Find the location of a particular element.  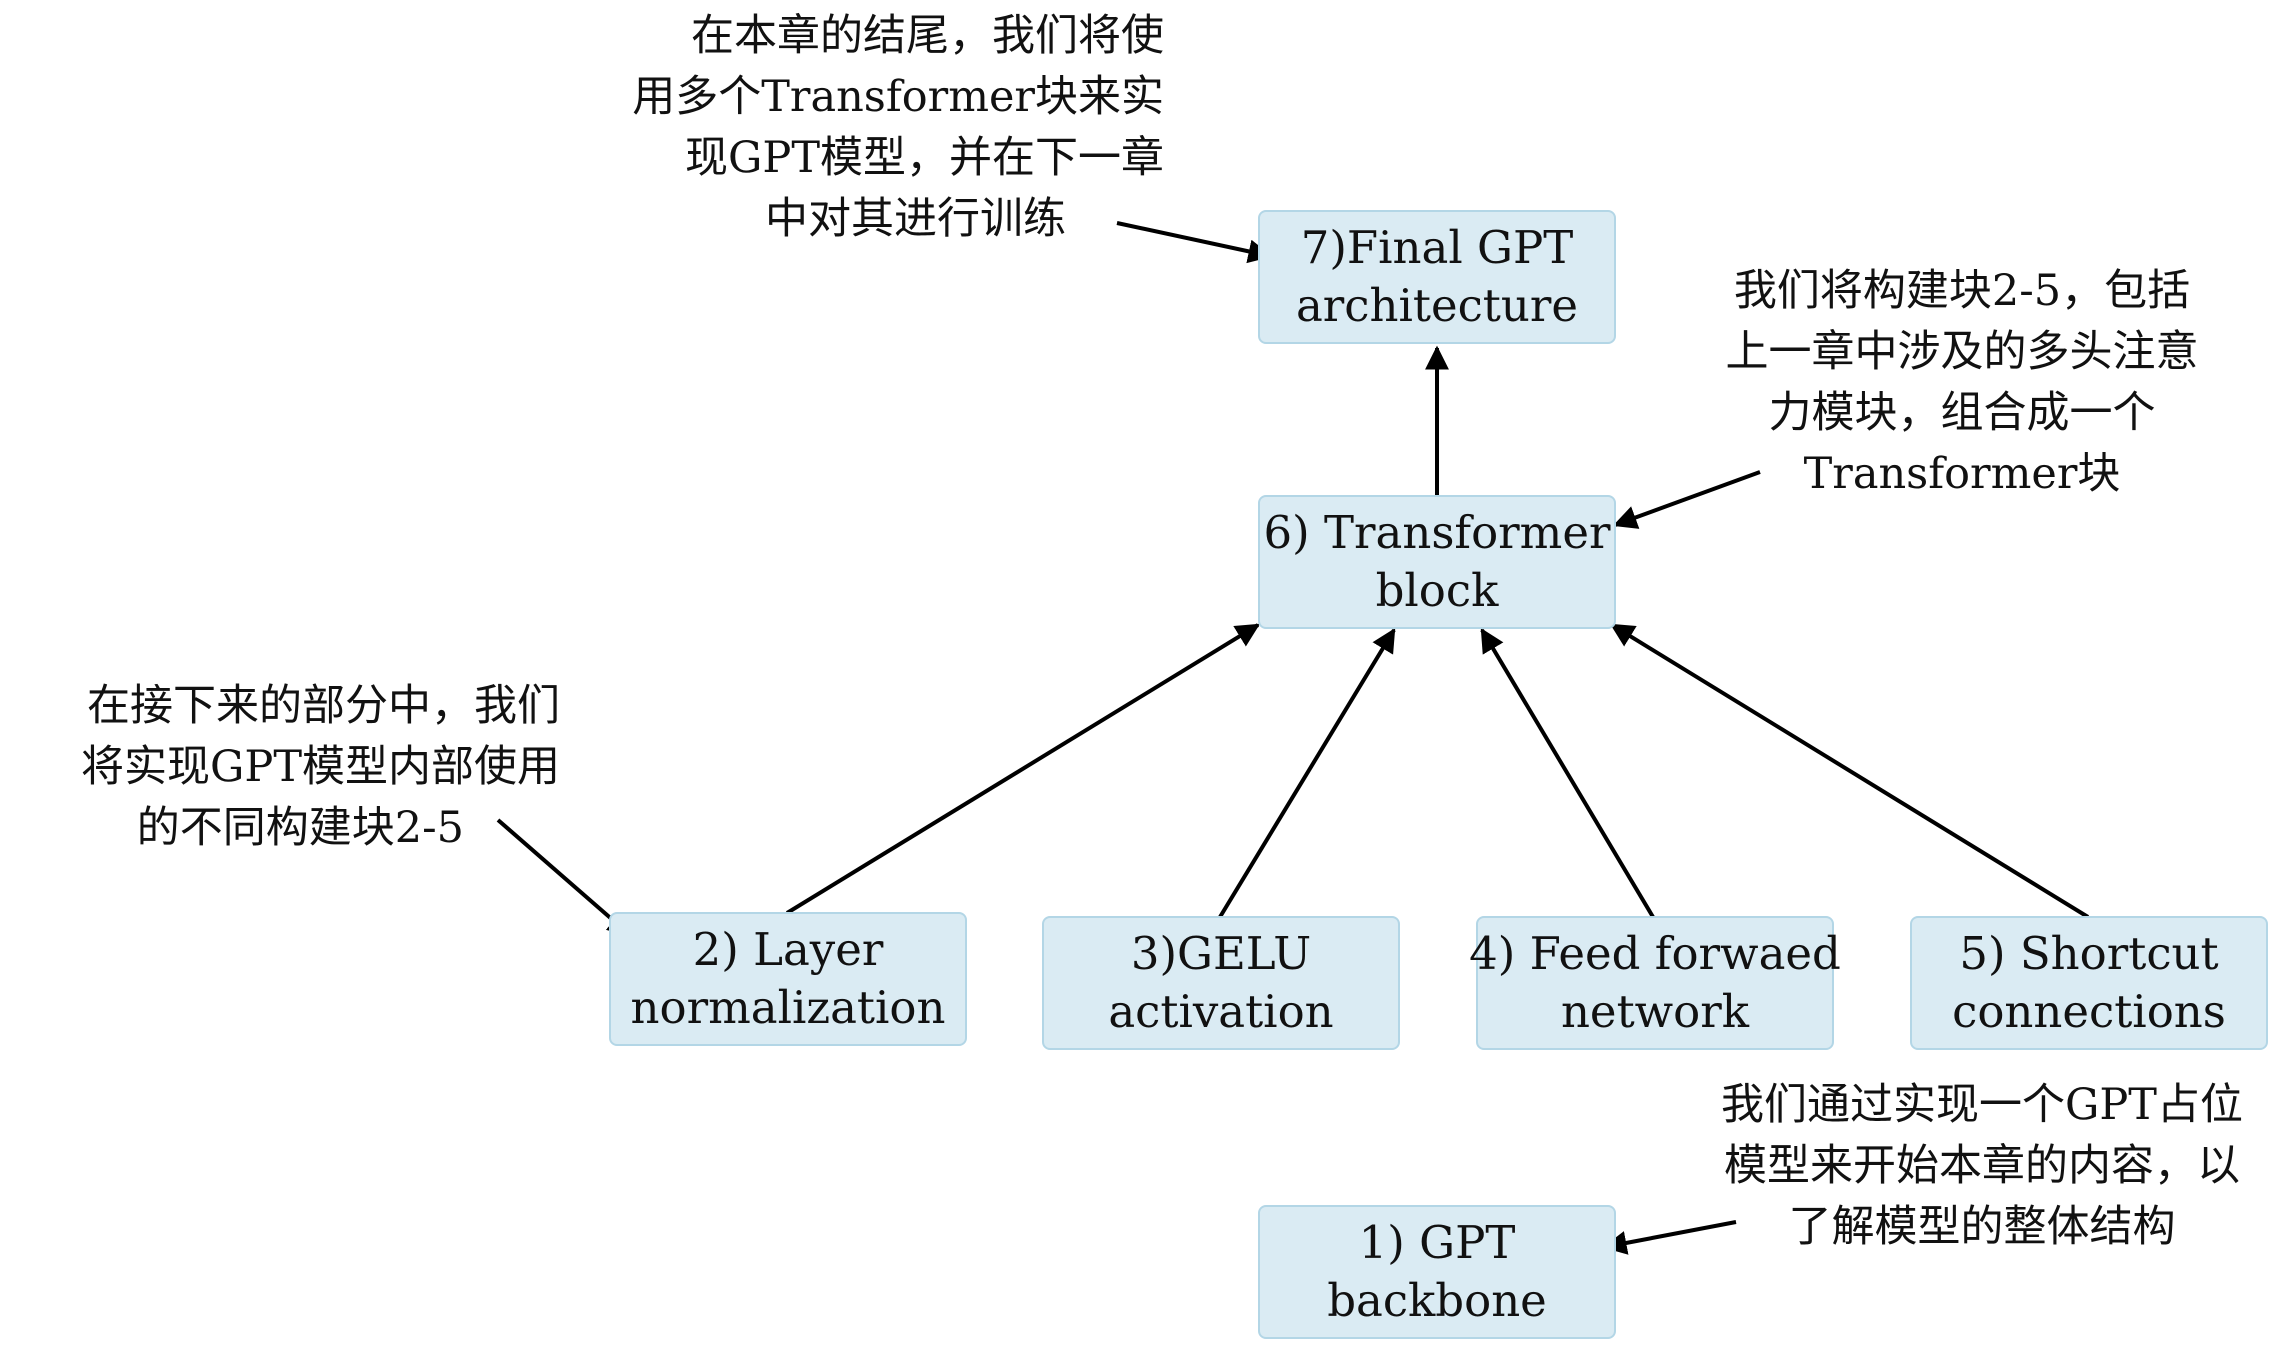

node-label-line2: architecture is located at coordinates (1437, 305).